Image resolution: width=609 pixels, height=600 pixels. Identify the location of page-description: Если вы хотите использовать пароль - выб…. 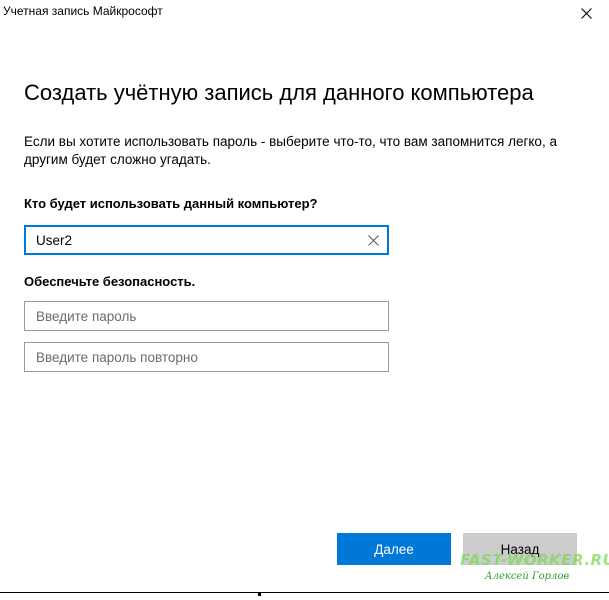
(290, 150).